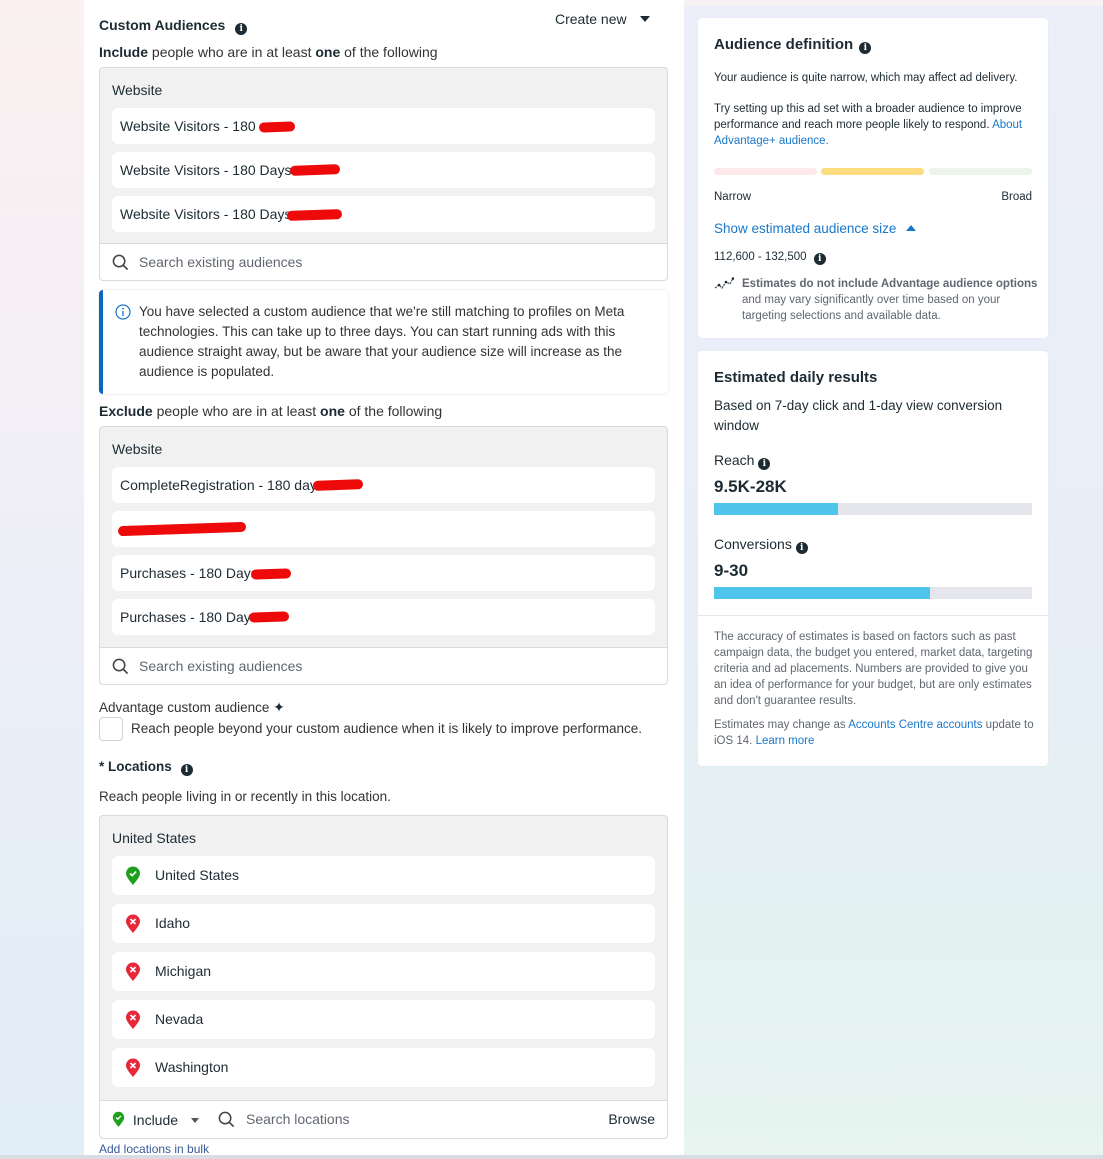 This screenshot has height=1159, width=1103. Describe the element at coordinates (383, 261) in the screenshot. I see `include-search-bar: Search existing audiences` at that location.